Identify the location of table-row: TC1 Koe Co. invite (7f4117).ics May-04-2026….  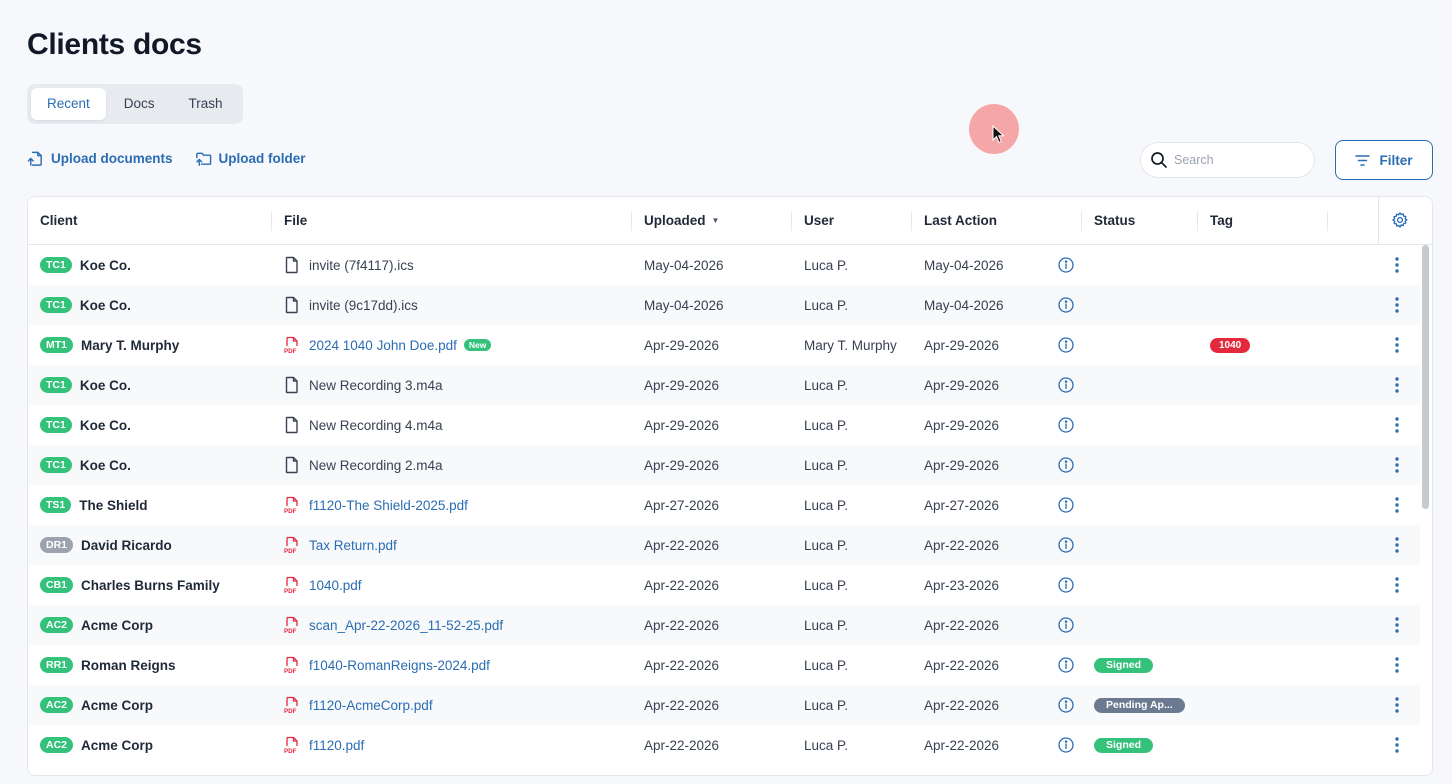
(724, 265).